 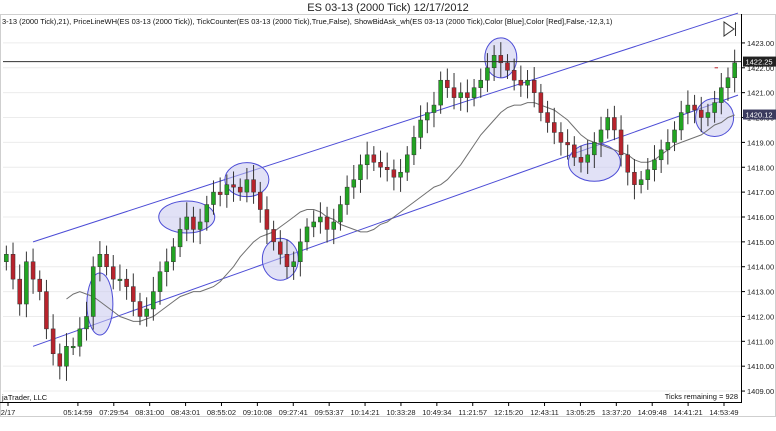 What do you see at coordinates (760, 142) in the screenshot?
I see `y-tick-label: 1419.00` at bounding box center [760, 142].